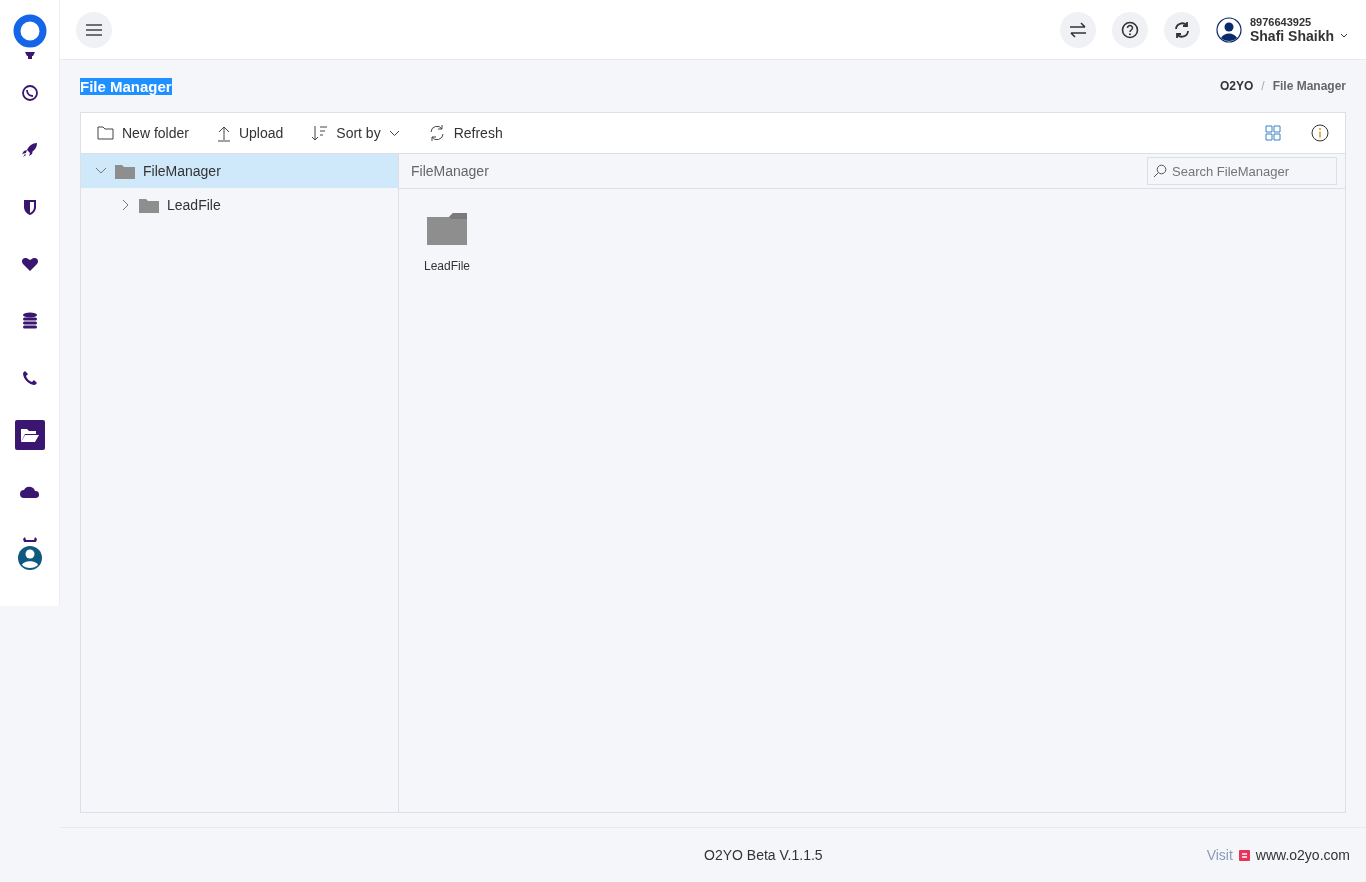  I want to click on sidebar-item, so click(29, 435).